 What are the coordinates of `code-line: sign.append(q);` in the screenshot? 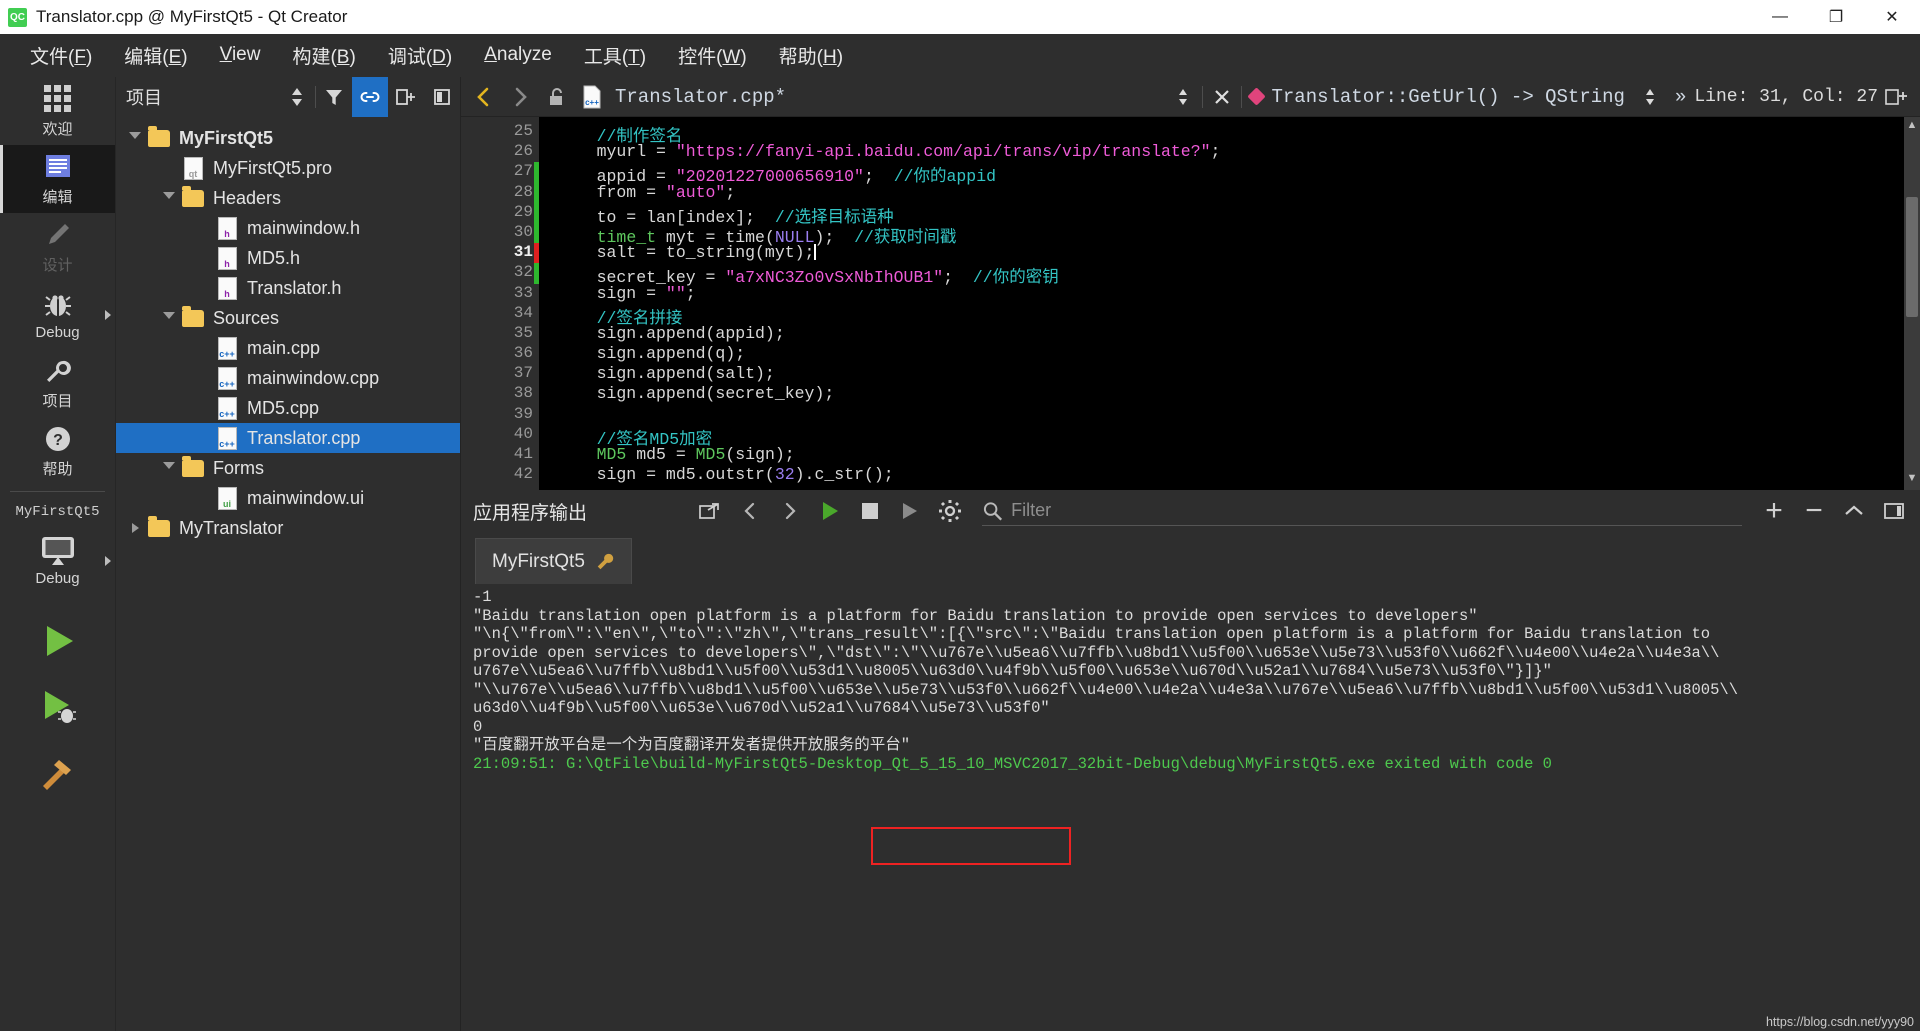 It's located at (1238, 354).